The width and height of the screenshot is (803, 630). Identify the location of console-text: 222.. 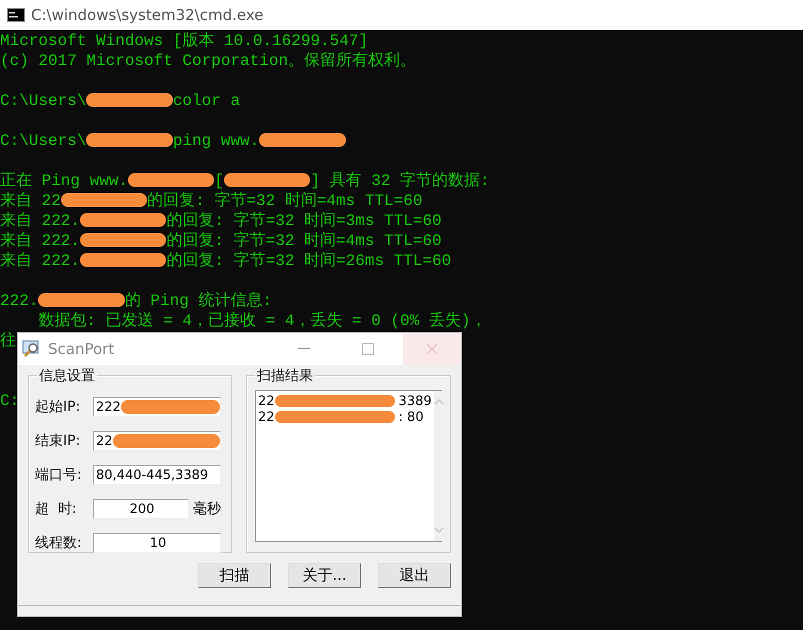
(19, 301).